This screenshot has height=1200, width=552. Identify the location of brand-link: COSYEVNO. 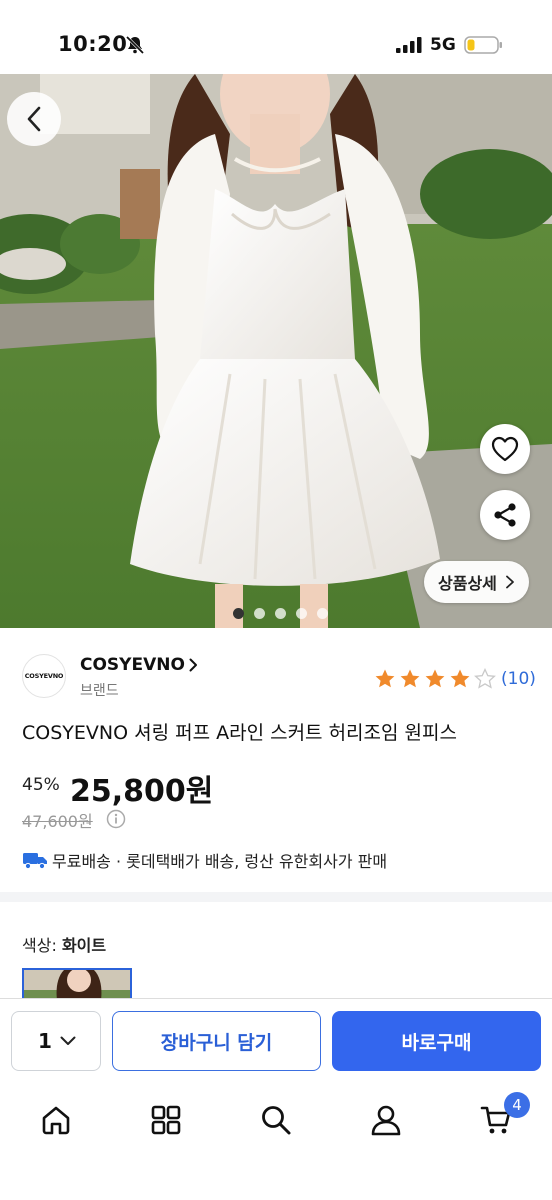
(139, 665).